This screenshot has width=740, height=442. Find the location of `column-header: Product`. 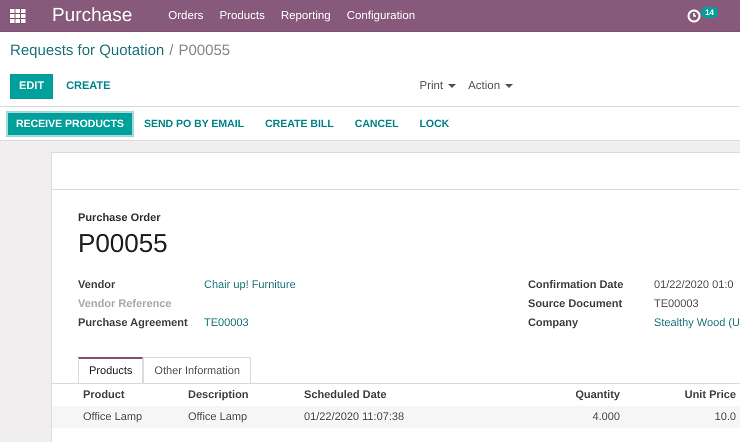

column-header: Product is located at coordinates (104, 395).